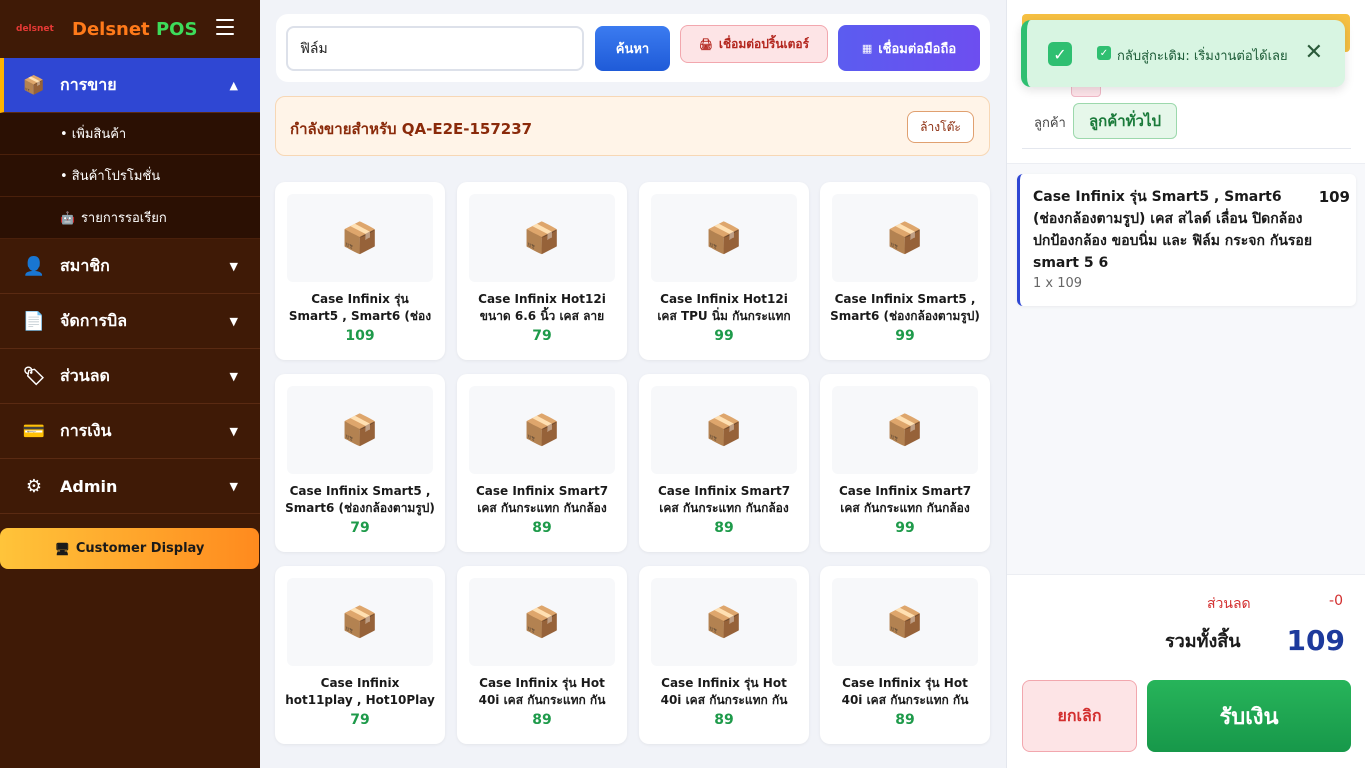 This screenshot has height=768, width=1365. What do you see at coordinates (360, 336) in the screenshot?
I see `product-price: 109` at bounding box center [360, 336].